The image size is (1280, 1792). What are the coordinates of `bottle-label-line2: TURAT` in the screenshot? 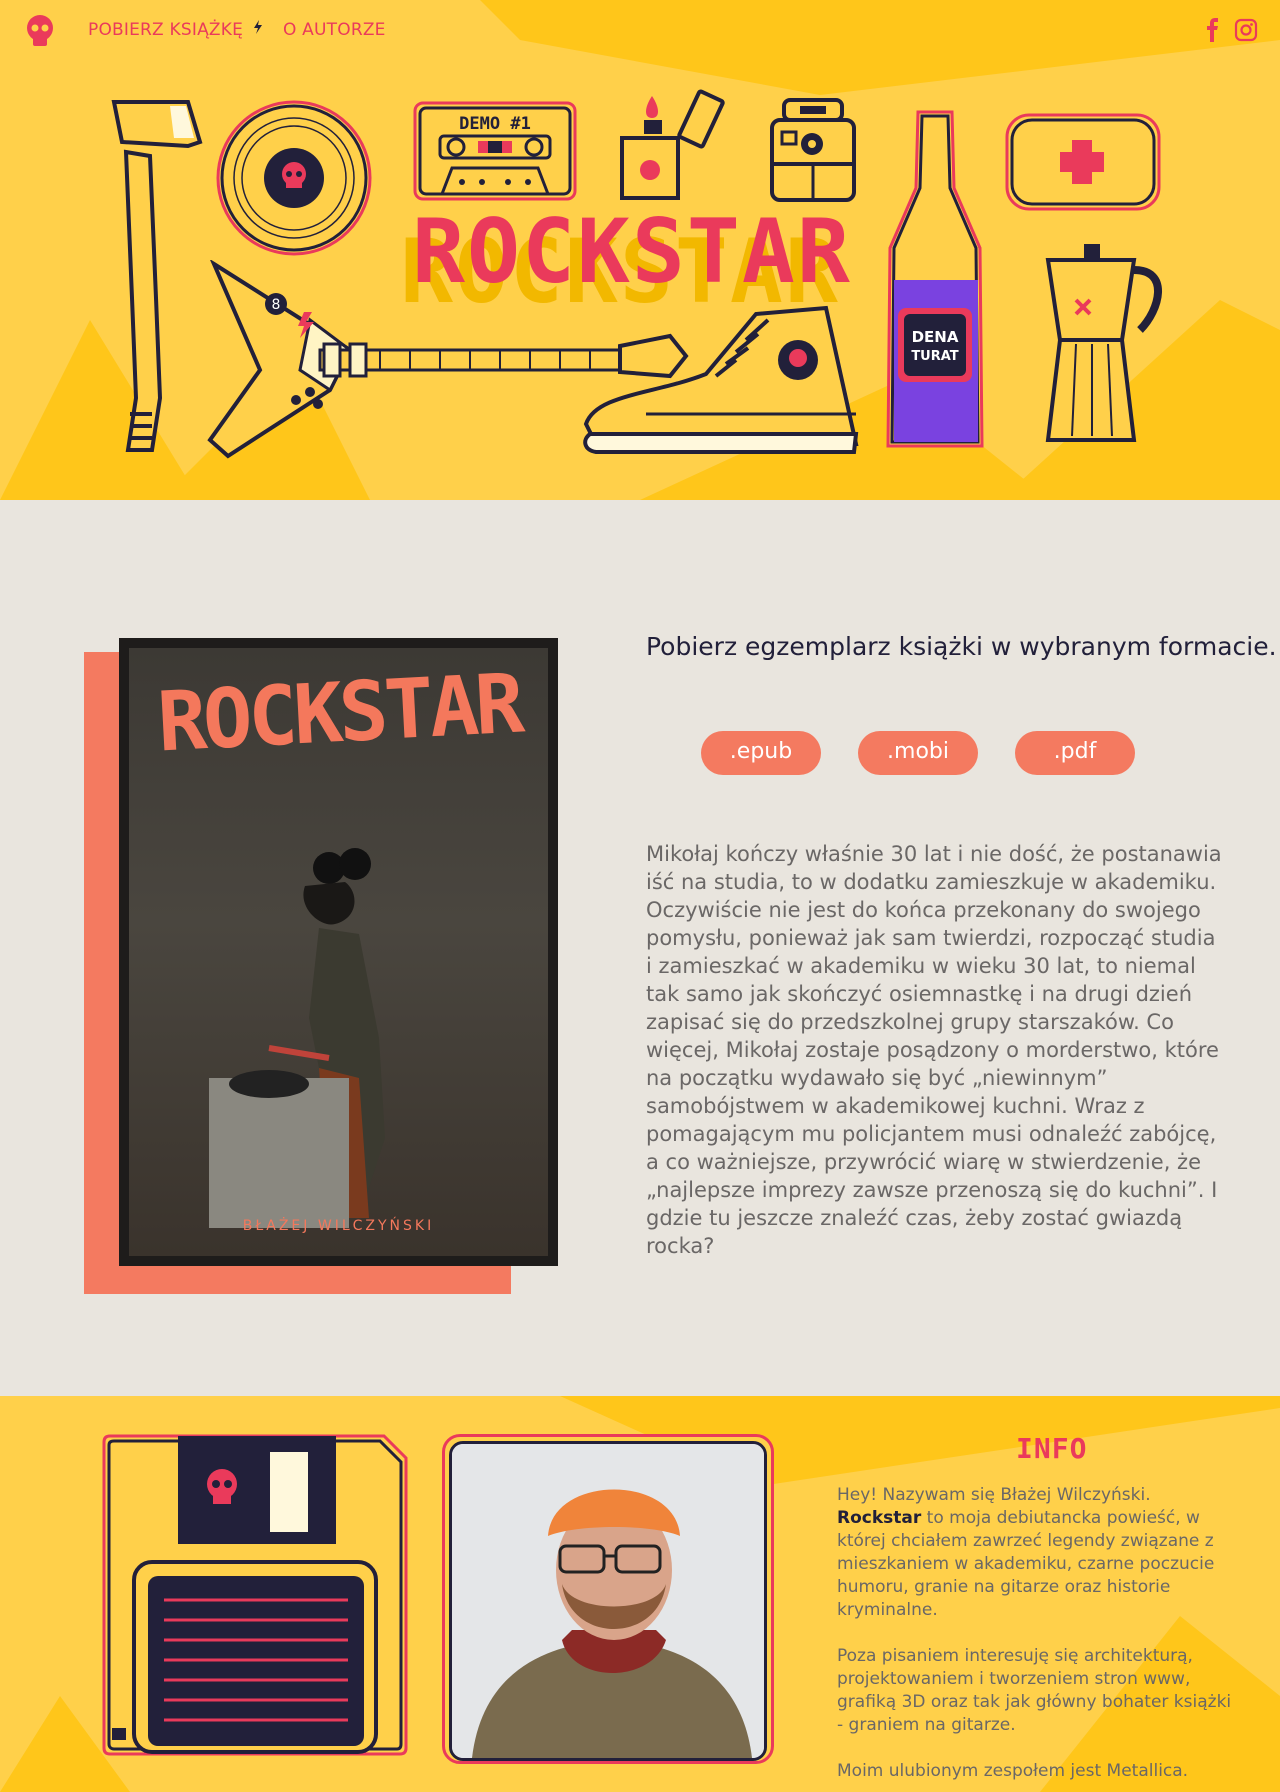 It's located at (934, 356).